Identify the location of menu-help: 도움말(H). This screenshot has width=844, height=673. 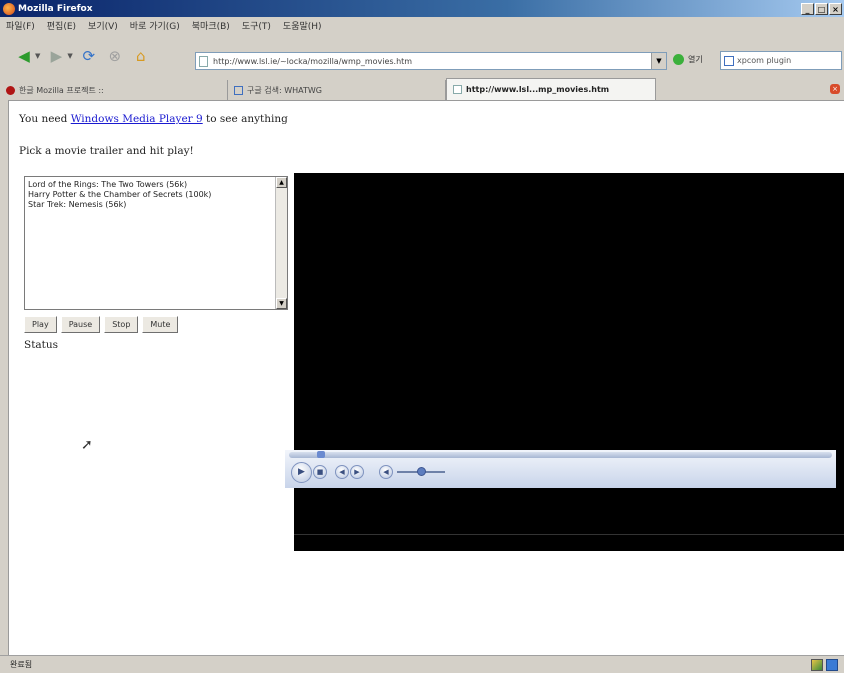
(302, 25).